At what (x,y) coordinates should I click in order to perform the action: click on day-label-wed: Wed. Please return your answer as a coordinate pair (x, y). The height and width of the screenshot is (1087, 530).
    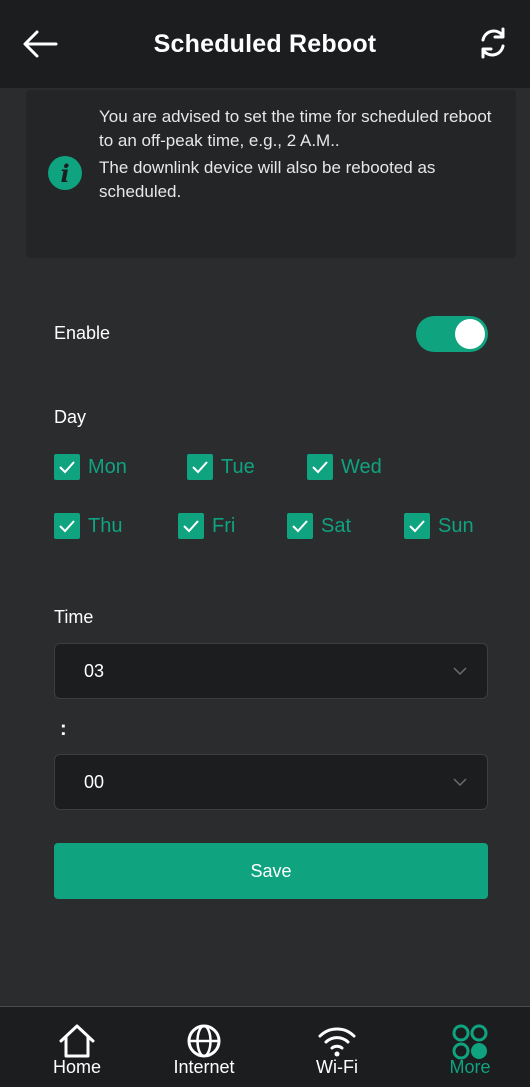
    Looking at the image, I should click on (361, 466).